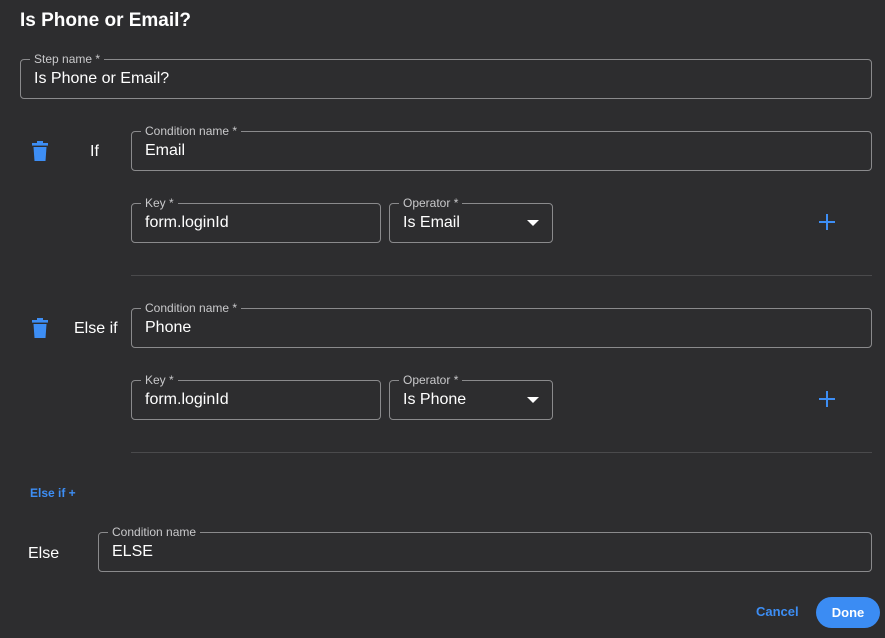 The width and height of the screenshot is (885, 638). I want to click on condition-2-name-value: Phone, so click(168, 327).